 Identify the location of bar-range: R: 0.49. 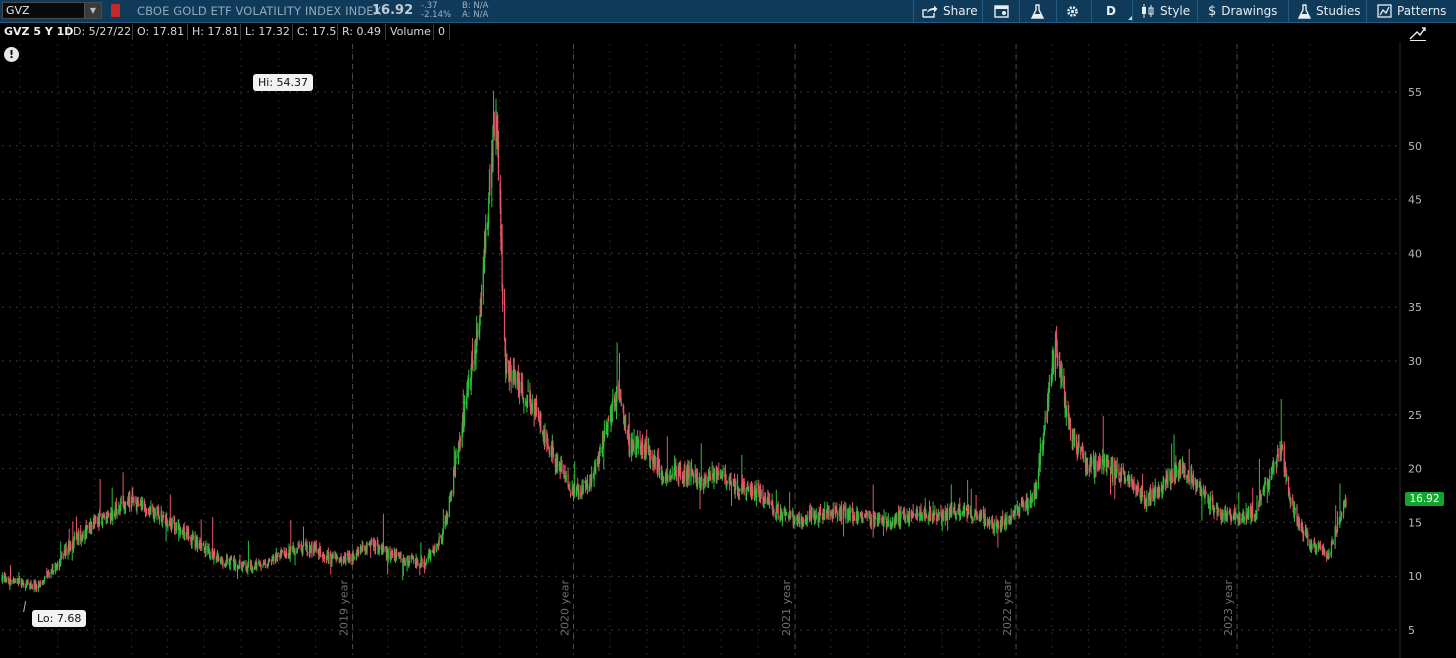
(362, 32).